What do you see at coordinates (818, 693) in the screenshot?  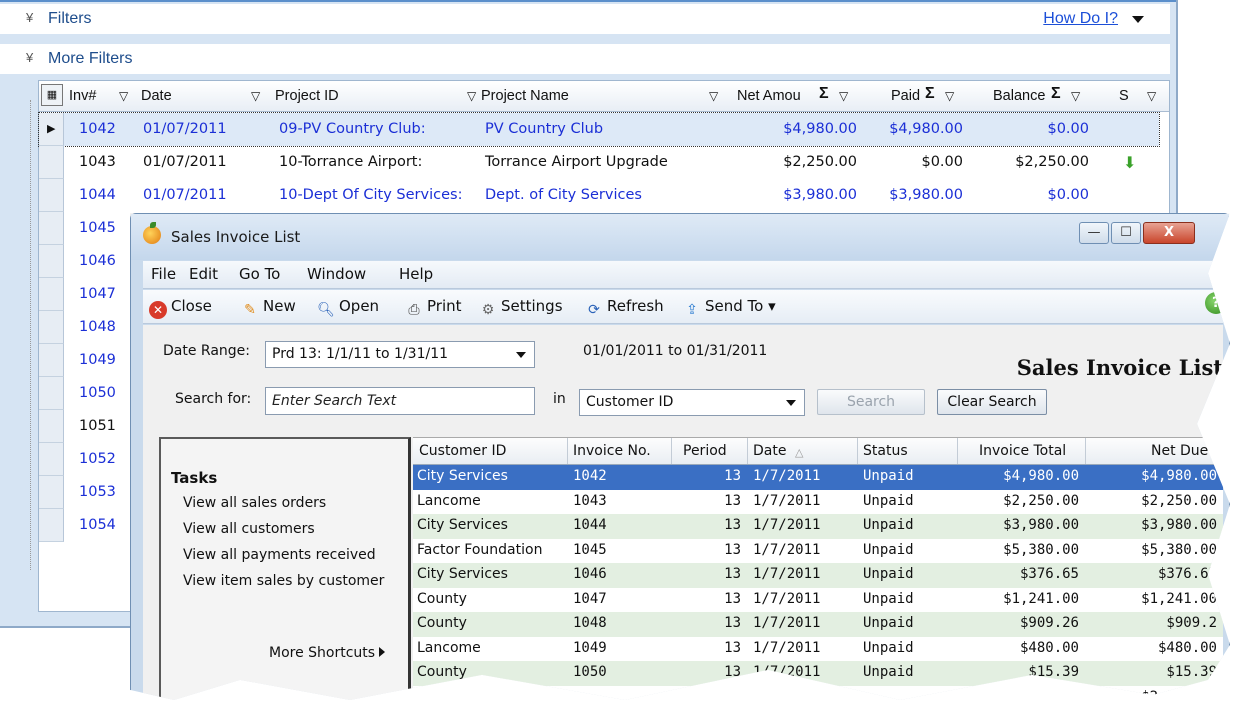 I see `table-row: 13 1/29/20 130.00 $2,130.00` at bounding box center [818, 693].